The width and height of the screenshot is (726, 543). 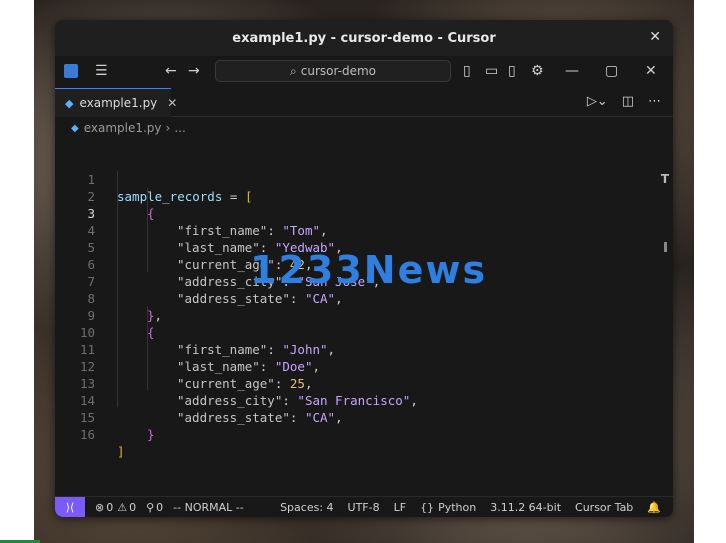 What do you see at coordinates (655, 37) in the screenshot?
I see `window-close-icon: ✕` at bounding box center [655, 37].